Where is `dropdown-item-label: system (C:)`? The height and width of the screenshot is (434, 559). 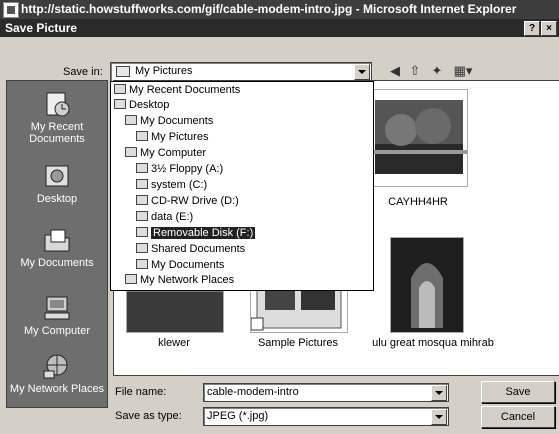 dropdown-item-label: system (C:) is located at coordinates (179, 185).